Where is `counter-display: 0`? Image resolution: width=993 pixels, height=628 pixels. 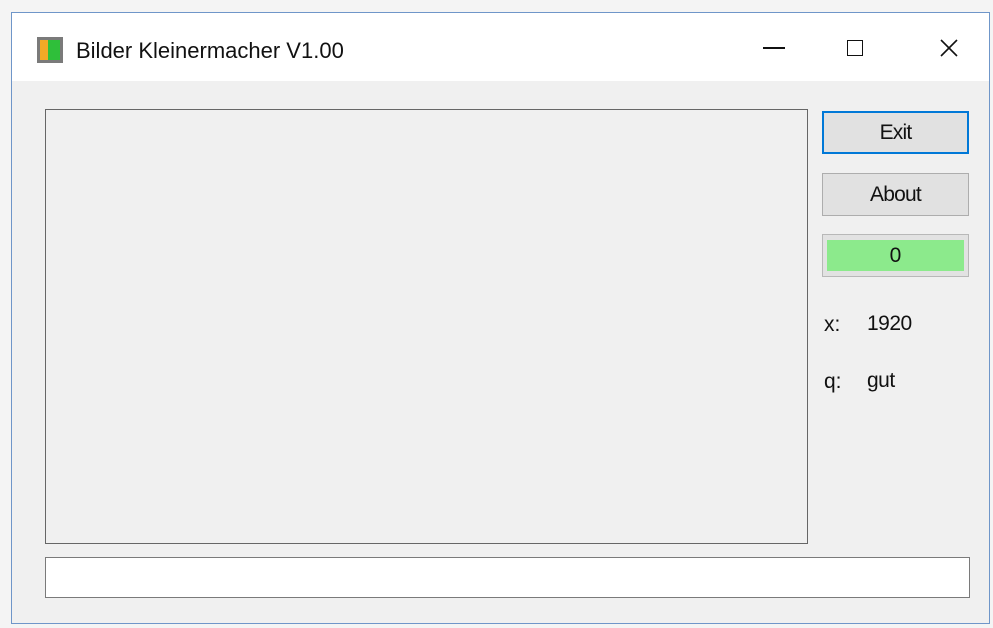
counter-display: 0 is located at coordinates (895, 255).